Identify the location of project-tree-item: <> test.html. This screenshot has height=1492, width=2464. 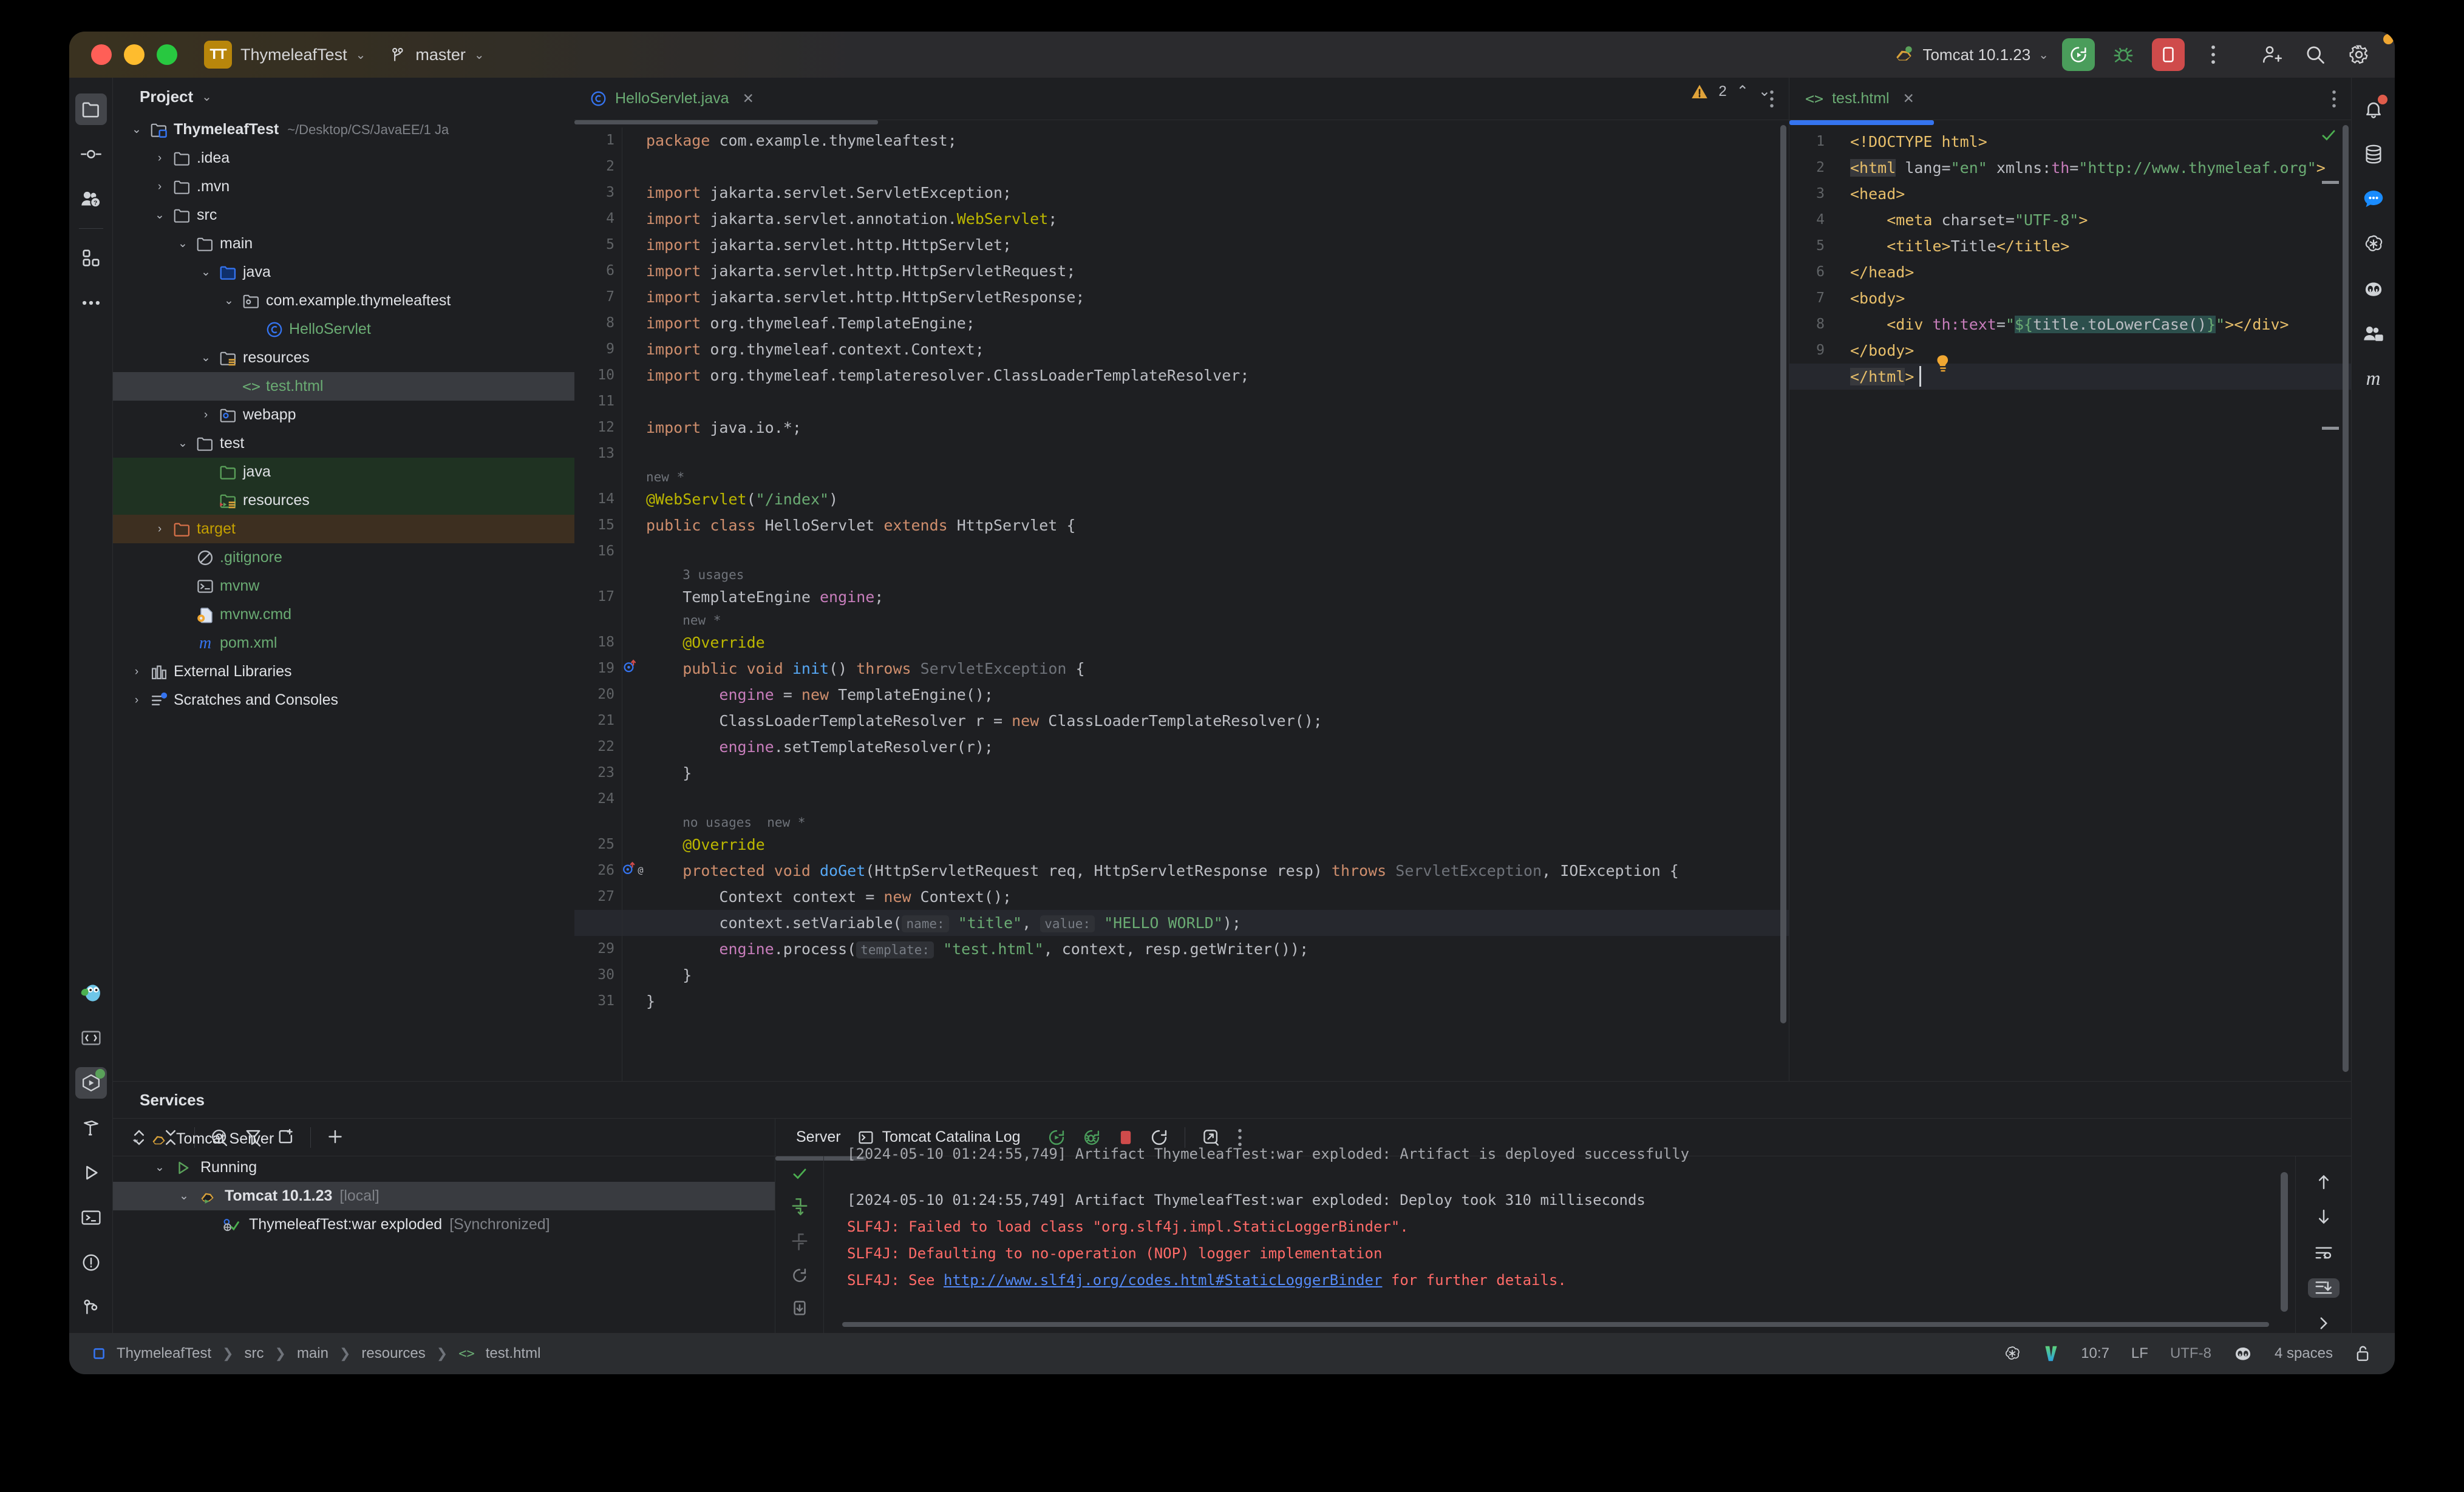
(344, 387).